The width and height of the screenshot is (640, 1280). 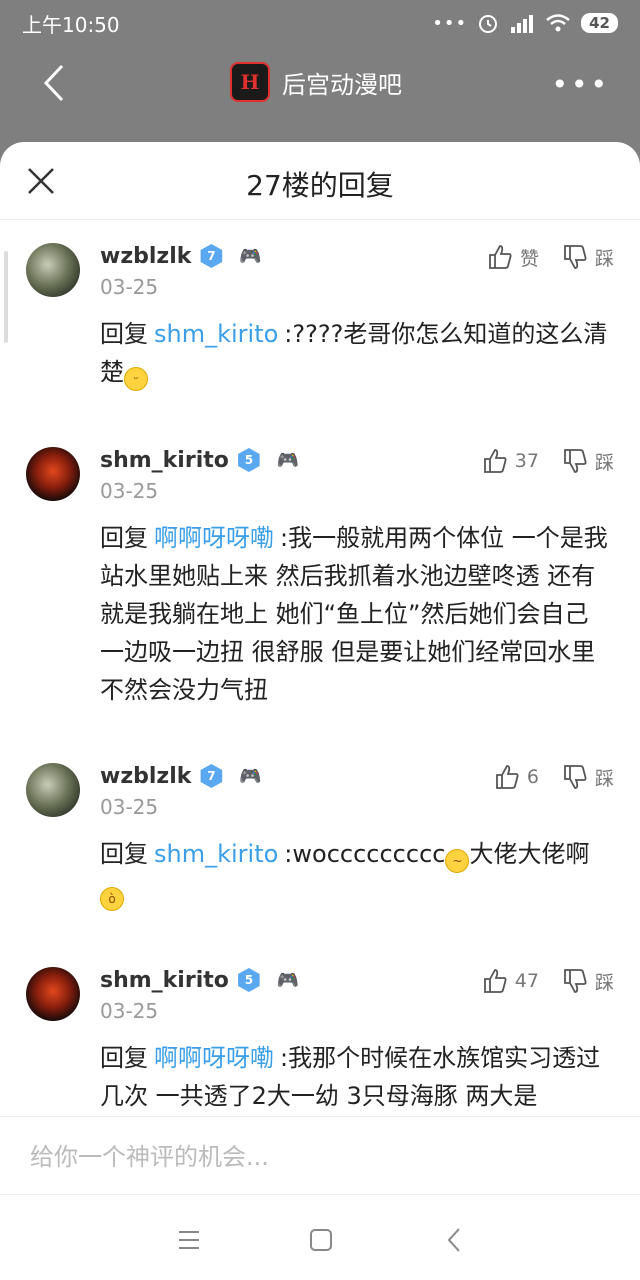 I want to click on like-count: 6, so click(x=532, y=777).